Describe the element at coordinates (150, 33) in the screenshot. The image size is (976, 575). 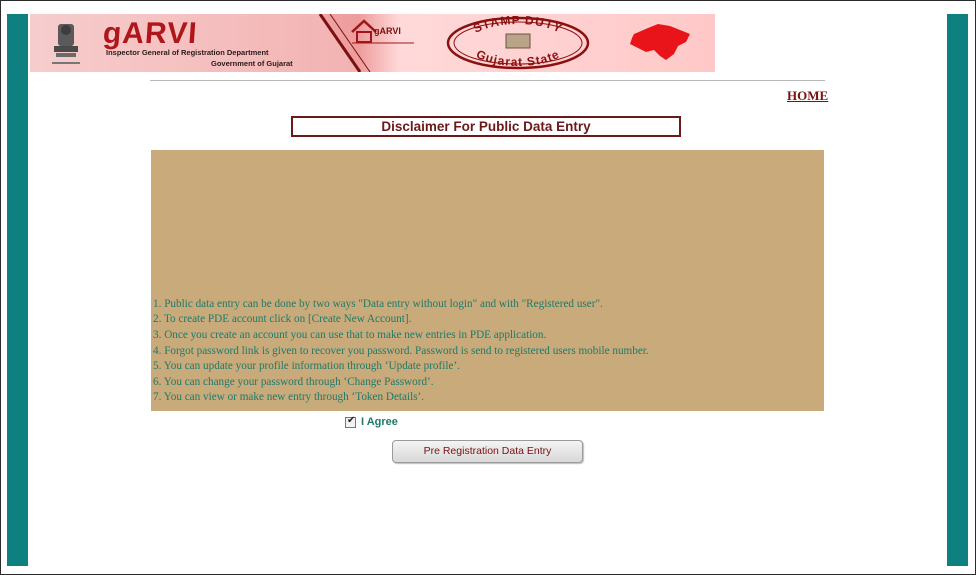
I see `app-title: gARVI` at that location.